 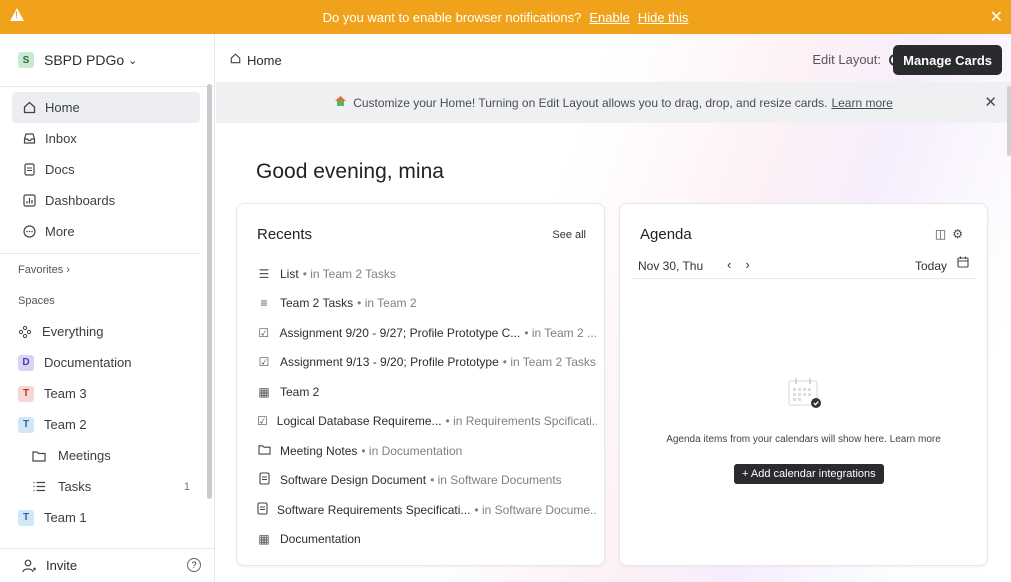 I want to click on invite-button: Invite ?, so click(x=107, y=565).